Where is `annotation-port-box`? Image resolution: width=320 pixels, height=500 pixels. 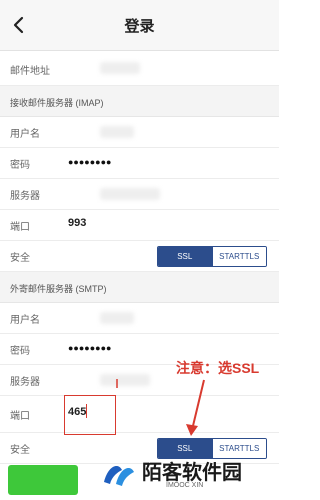 annotation-port-box is located at coordinates (90, 415).